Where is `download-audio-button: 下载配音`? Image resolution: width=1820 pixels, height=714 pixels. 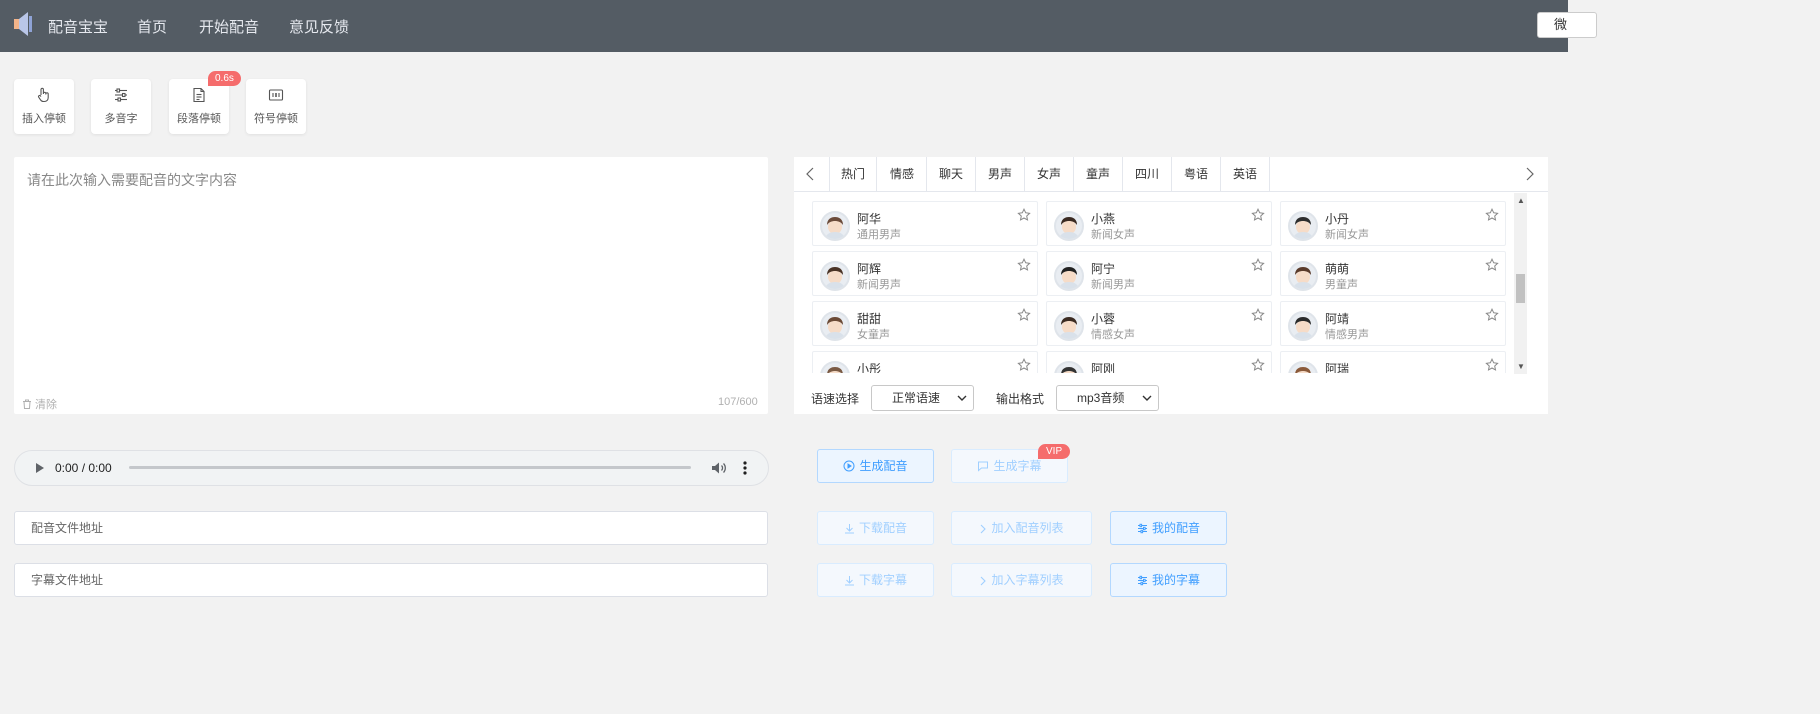 download-audio-button: 下载配音 is located at coordinates (875, 528).